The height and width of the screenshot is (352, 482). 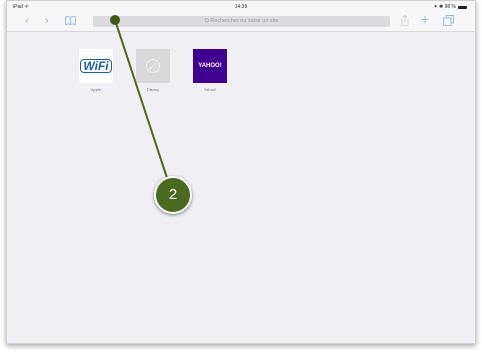 I want to click on callout-dot, so click(x=115, y=20).